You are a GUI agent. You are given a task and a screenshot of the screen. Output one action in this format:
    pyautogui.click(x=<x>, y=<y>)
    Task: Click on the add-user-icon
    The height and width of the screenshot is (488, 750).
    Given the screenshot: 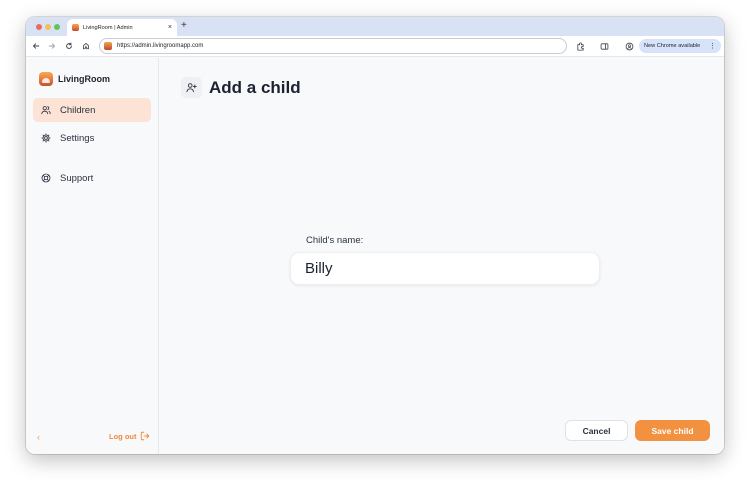 What is the action you would take?
    pyautogui.click(x=191, y=87)
    